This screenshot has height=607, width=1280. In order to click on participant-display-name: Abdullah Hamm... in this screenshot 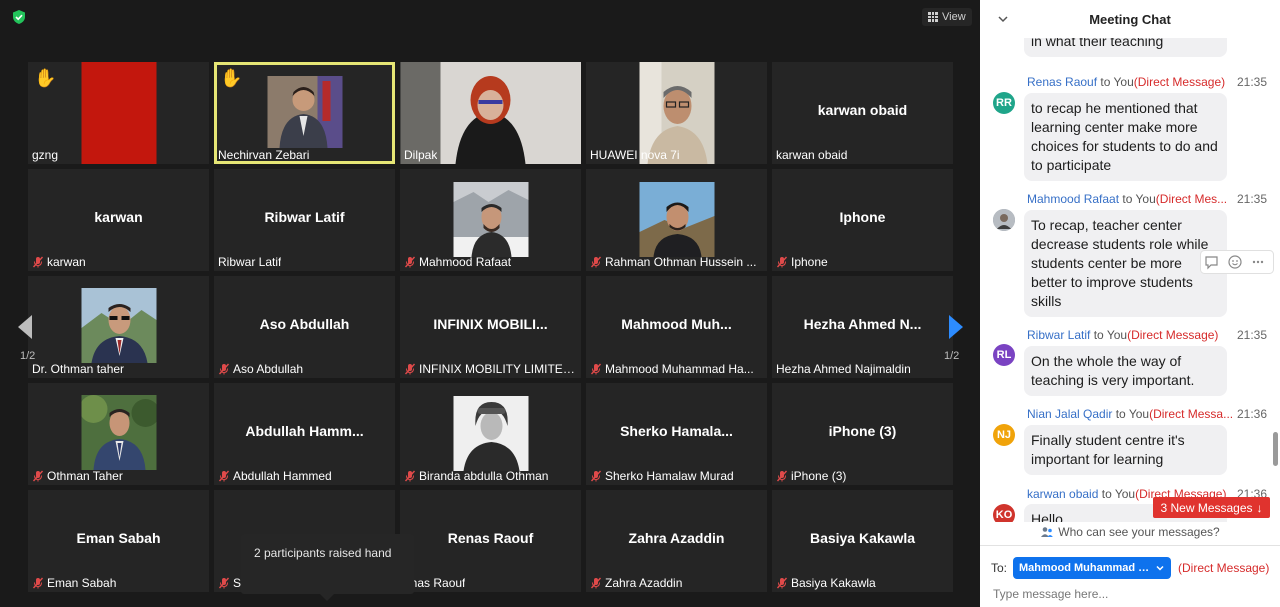, I will do `click(304, 431)`.